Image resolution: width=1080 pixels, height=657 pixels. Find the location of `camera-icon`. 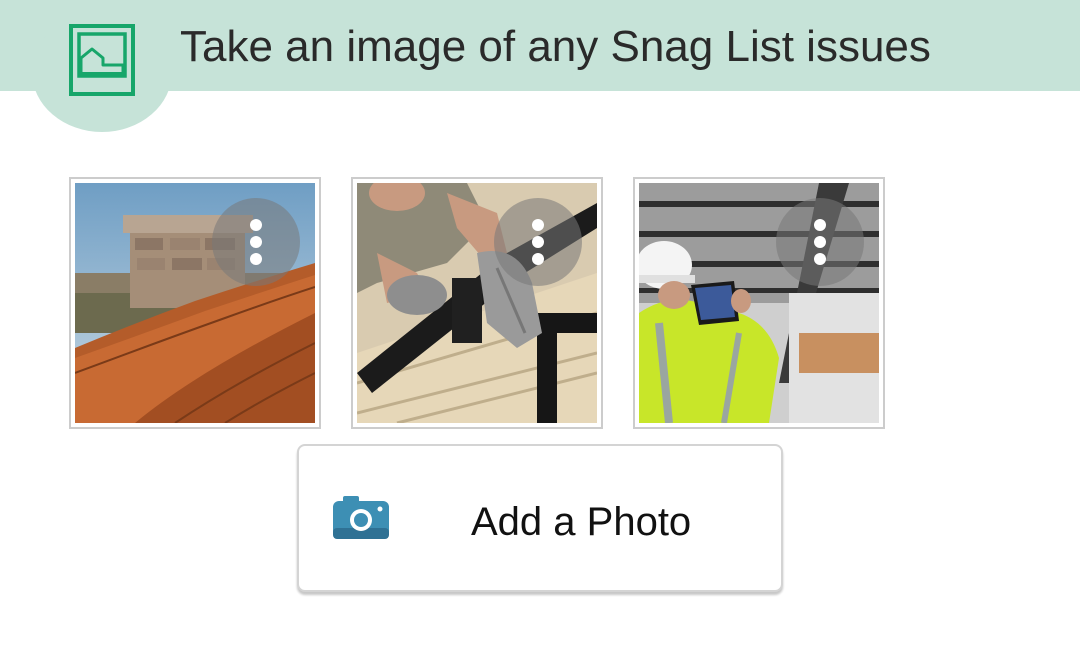

camera-icon is located at coordinates (361, 517).